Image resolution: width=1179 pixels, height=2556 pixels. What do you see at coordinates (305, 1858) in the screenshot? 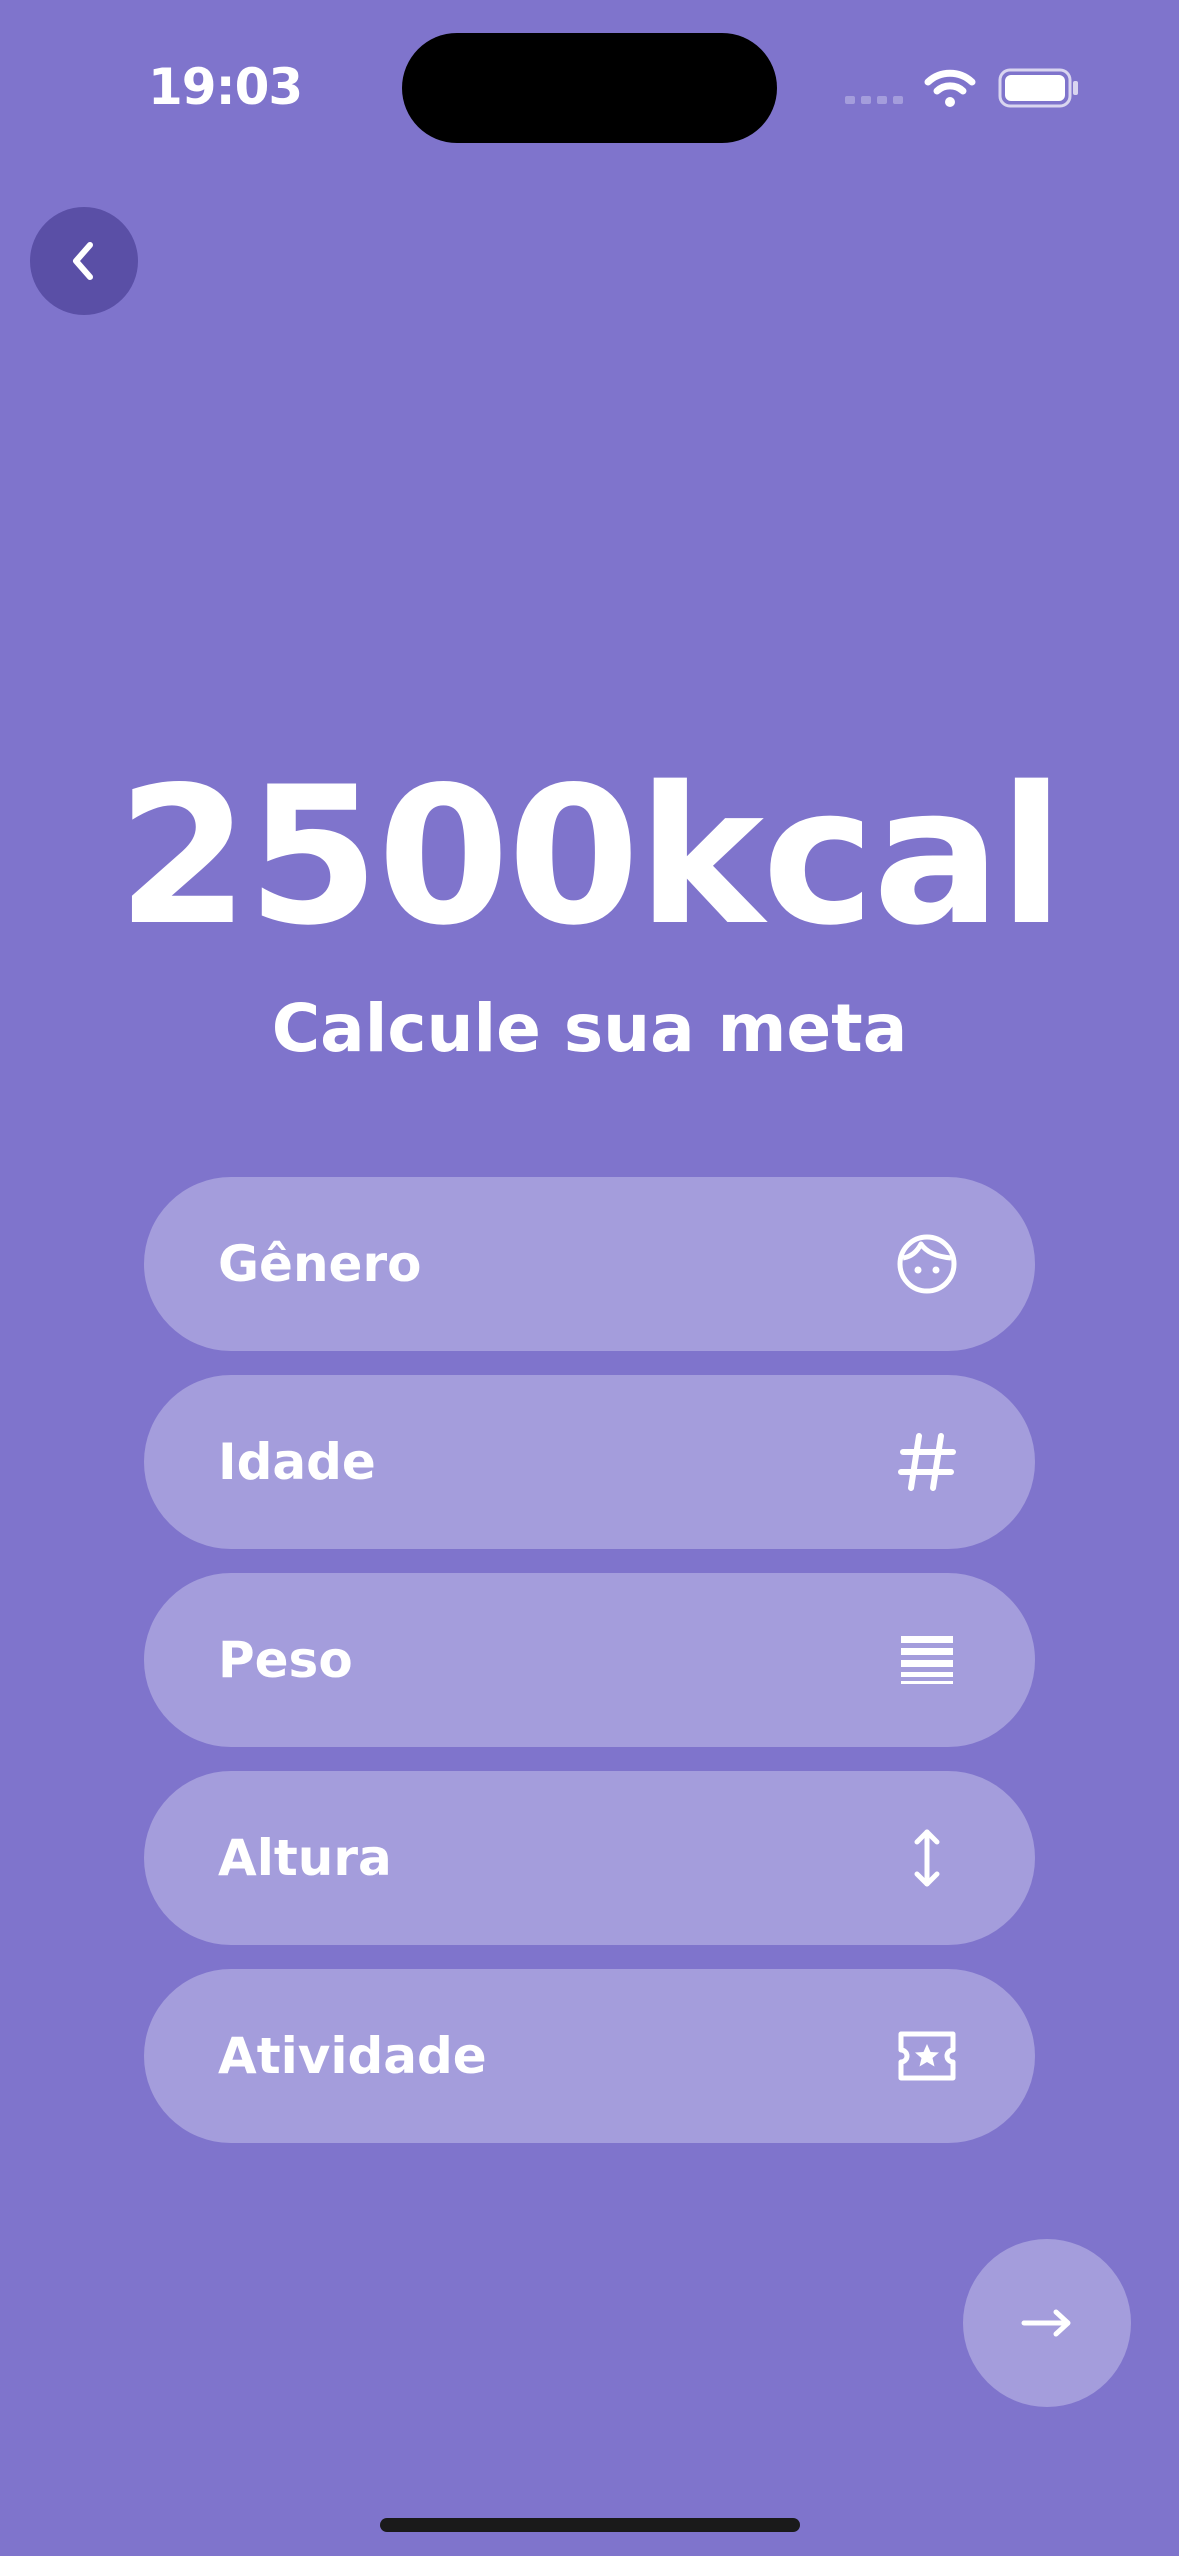
I see `height-field-label: Altura` at bounding box center [305, 1858].